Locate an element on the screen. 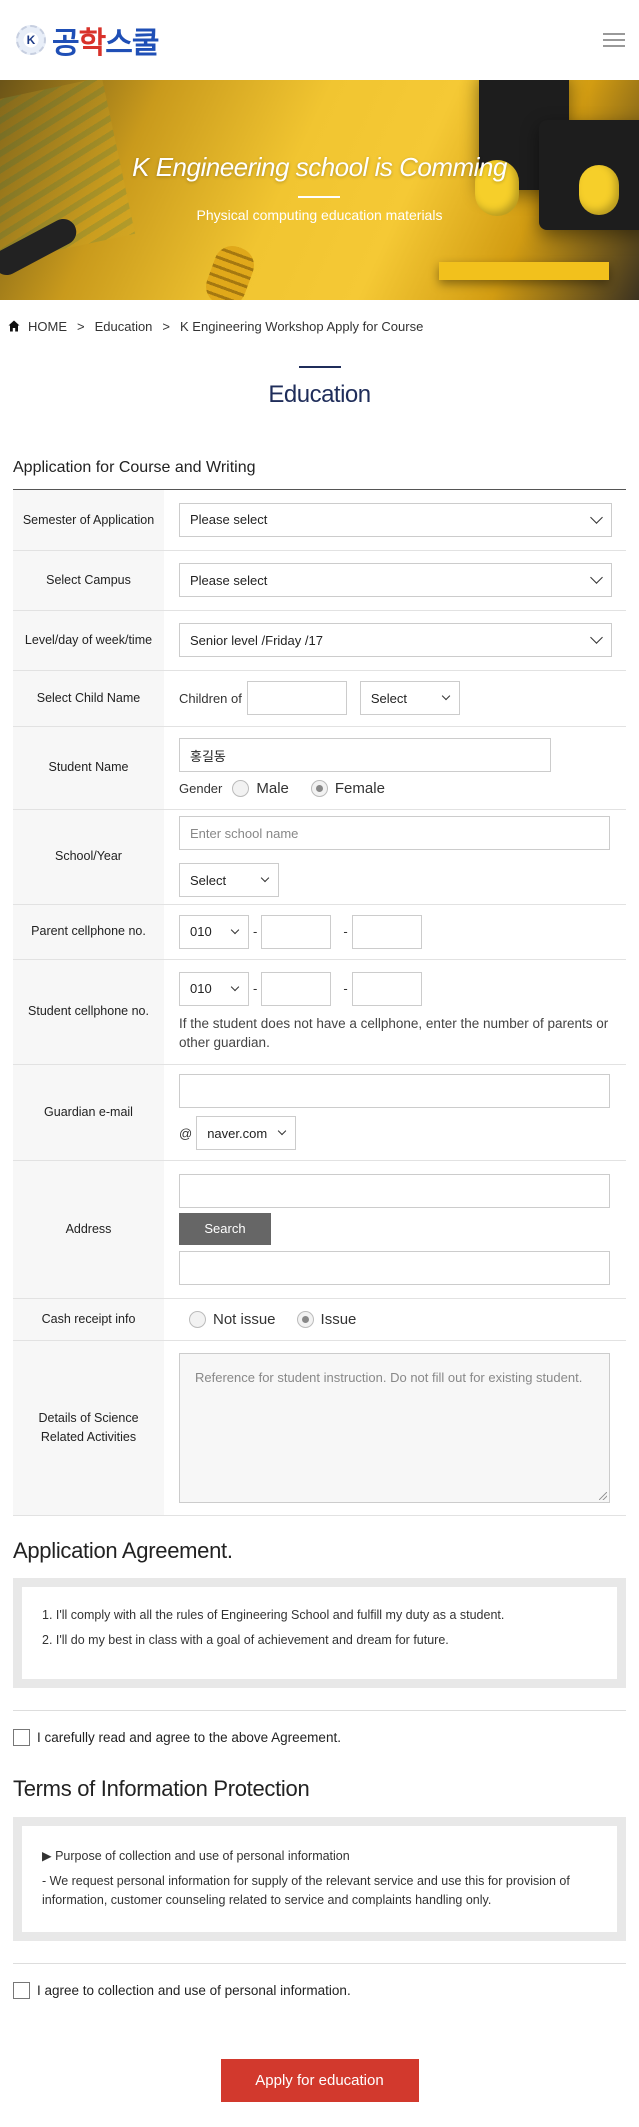  campus-label: Select Campus is located at coordinates (88, 580).